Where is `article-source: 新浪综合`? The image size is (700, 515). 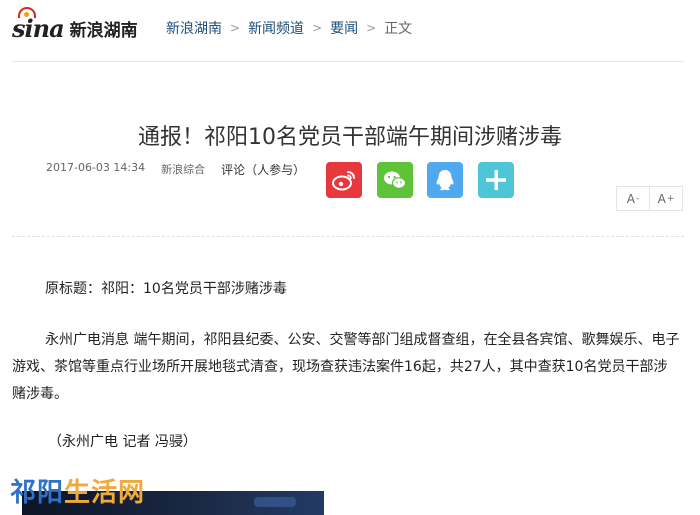
article-source: 新浪综合 is located at coordinates (183, 169).